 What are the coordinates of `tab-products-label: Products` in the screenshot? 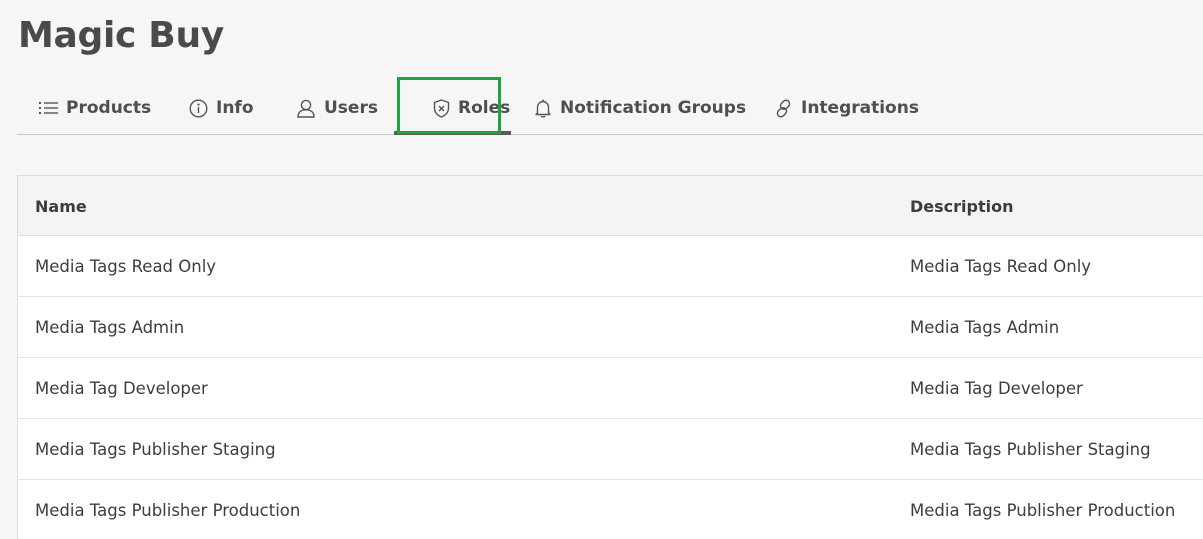 It's located at (109, 108).